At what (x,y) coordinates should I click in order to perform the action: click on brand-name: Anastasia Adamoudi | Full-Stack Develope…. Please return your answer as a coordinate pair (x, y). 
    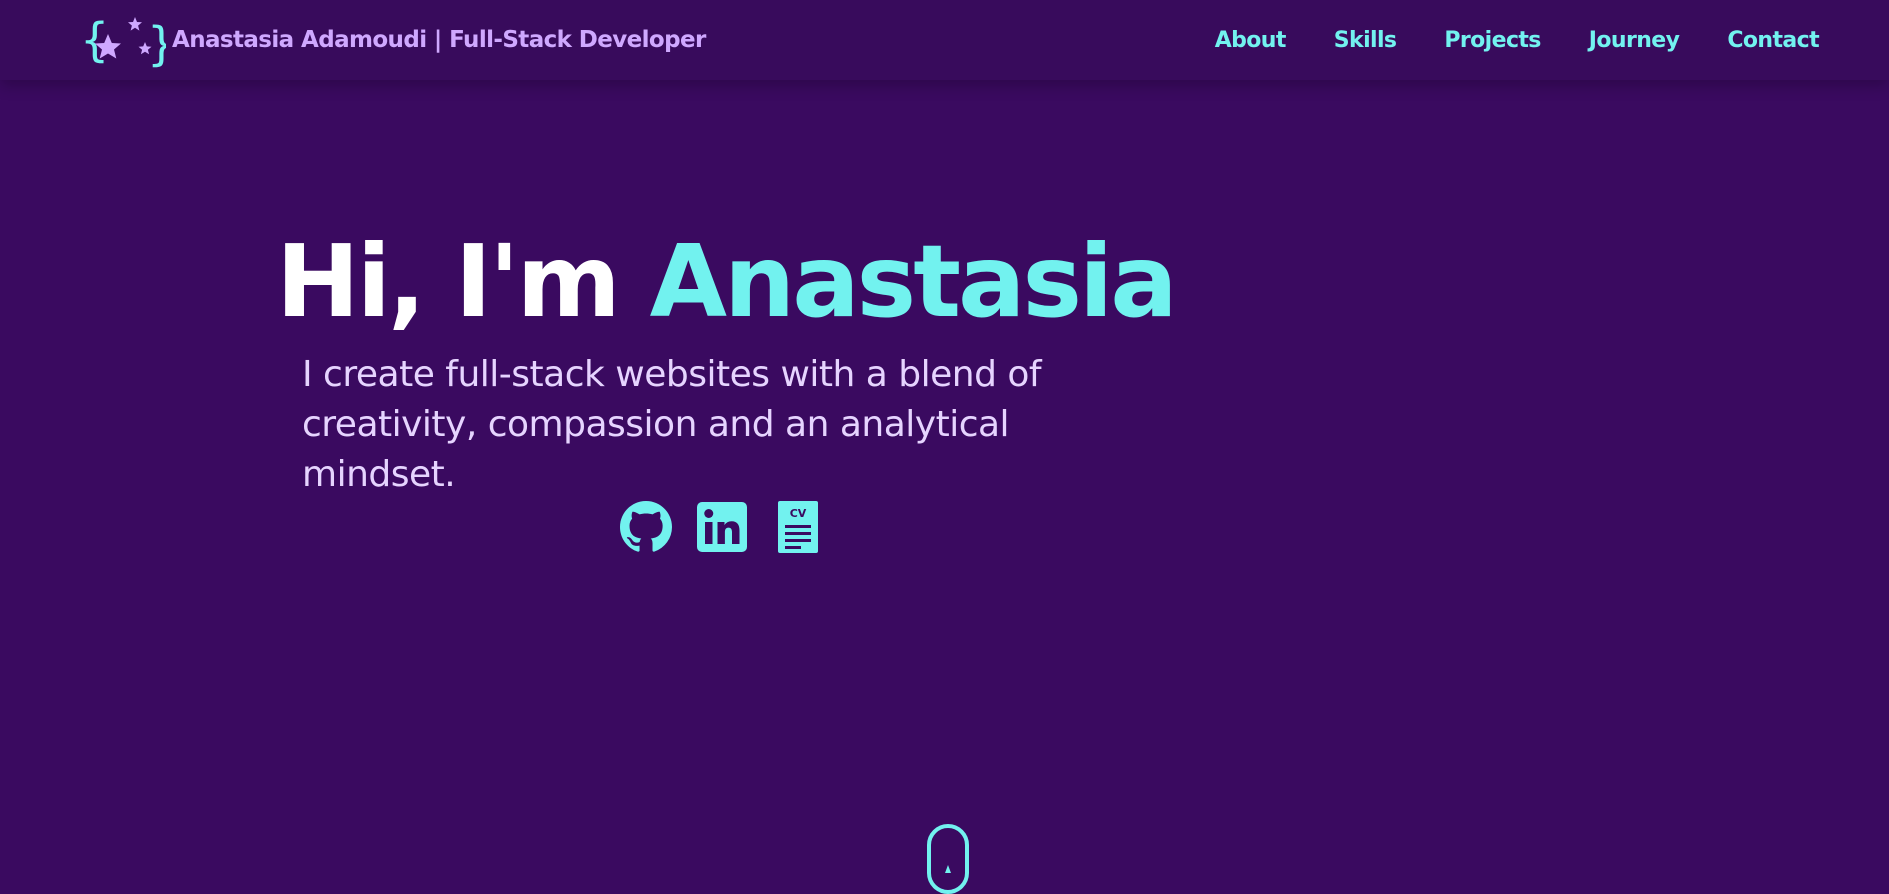
    Looking at the image, I should click on (439, 40).